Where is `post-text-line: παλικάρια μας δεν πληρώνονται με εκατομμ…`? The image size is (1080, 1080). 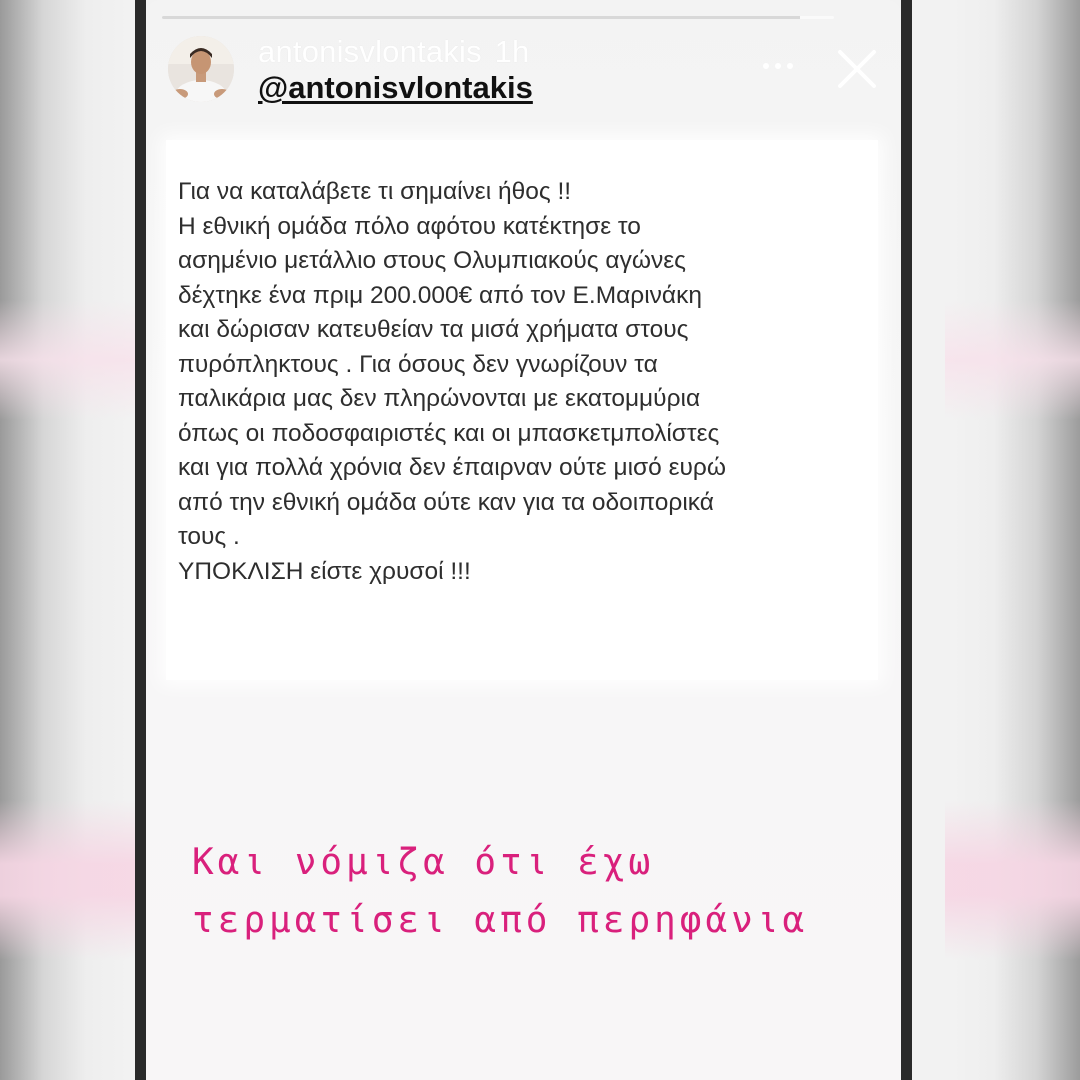 post-text-line: παλικάρια μας δεν πληρώνονται με εκατομμ… is located at coordinates (439, 398).